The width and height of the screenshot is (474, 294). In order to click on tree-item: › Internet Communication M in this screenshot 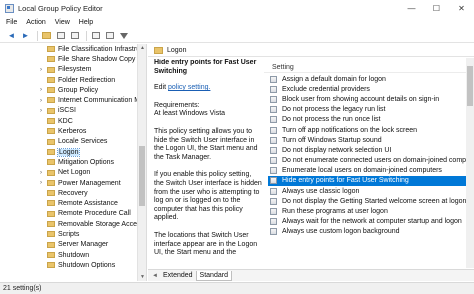, I will do `click(73, 100)`.